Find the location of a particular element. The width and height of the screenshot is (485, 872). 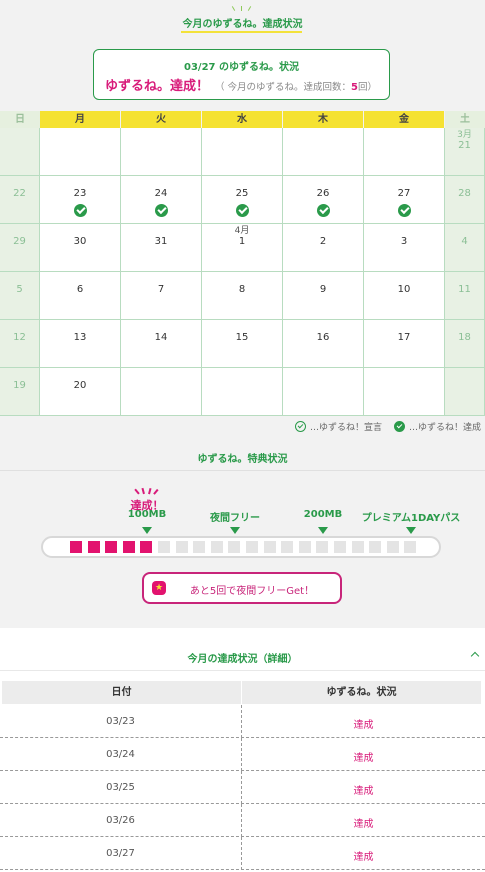

calendar-legend: …ゆずるね！宣言 …ゆずるね！達成 is located at coordinates (387, 426).